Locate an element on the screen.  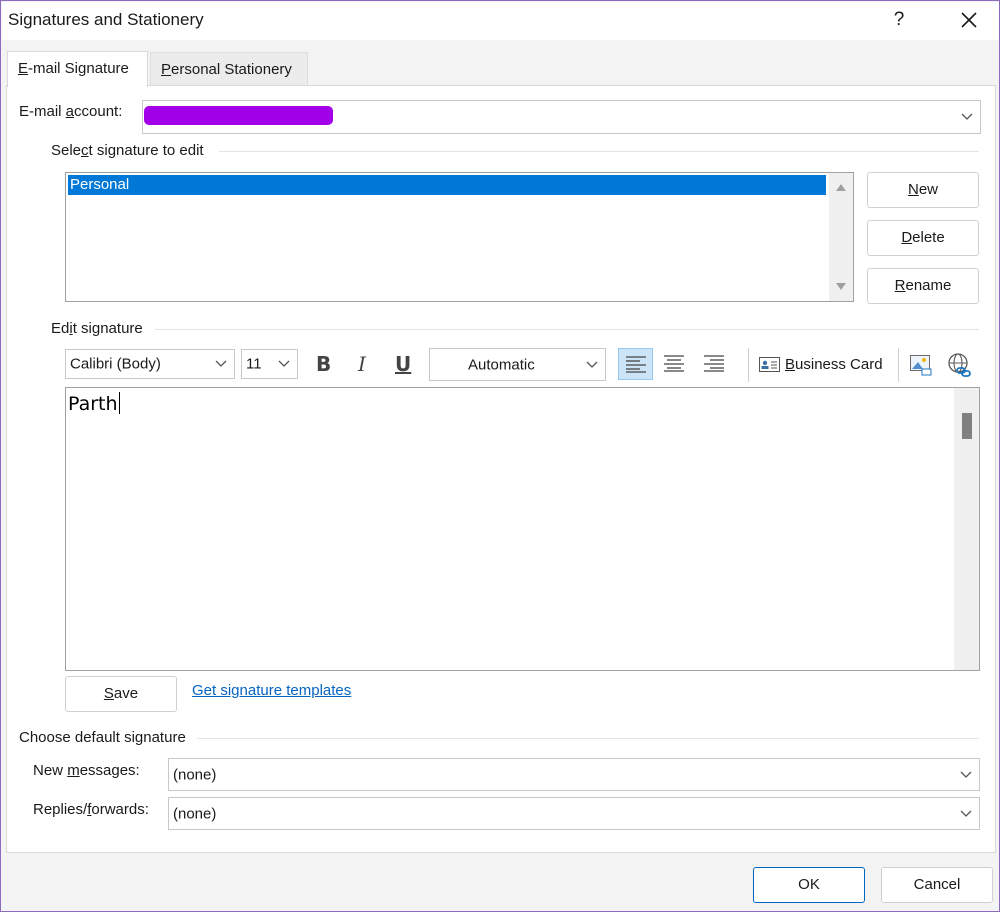
align-center-button is located at coordinates (674, 365).